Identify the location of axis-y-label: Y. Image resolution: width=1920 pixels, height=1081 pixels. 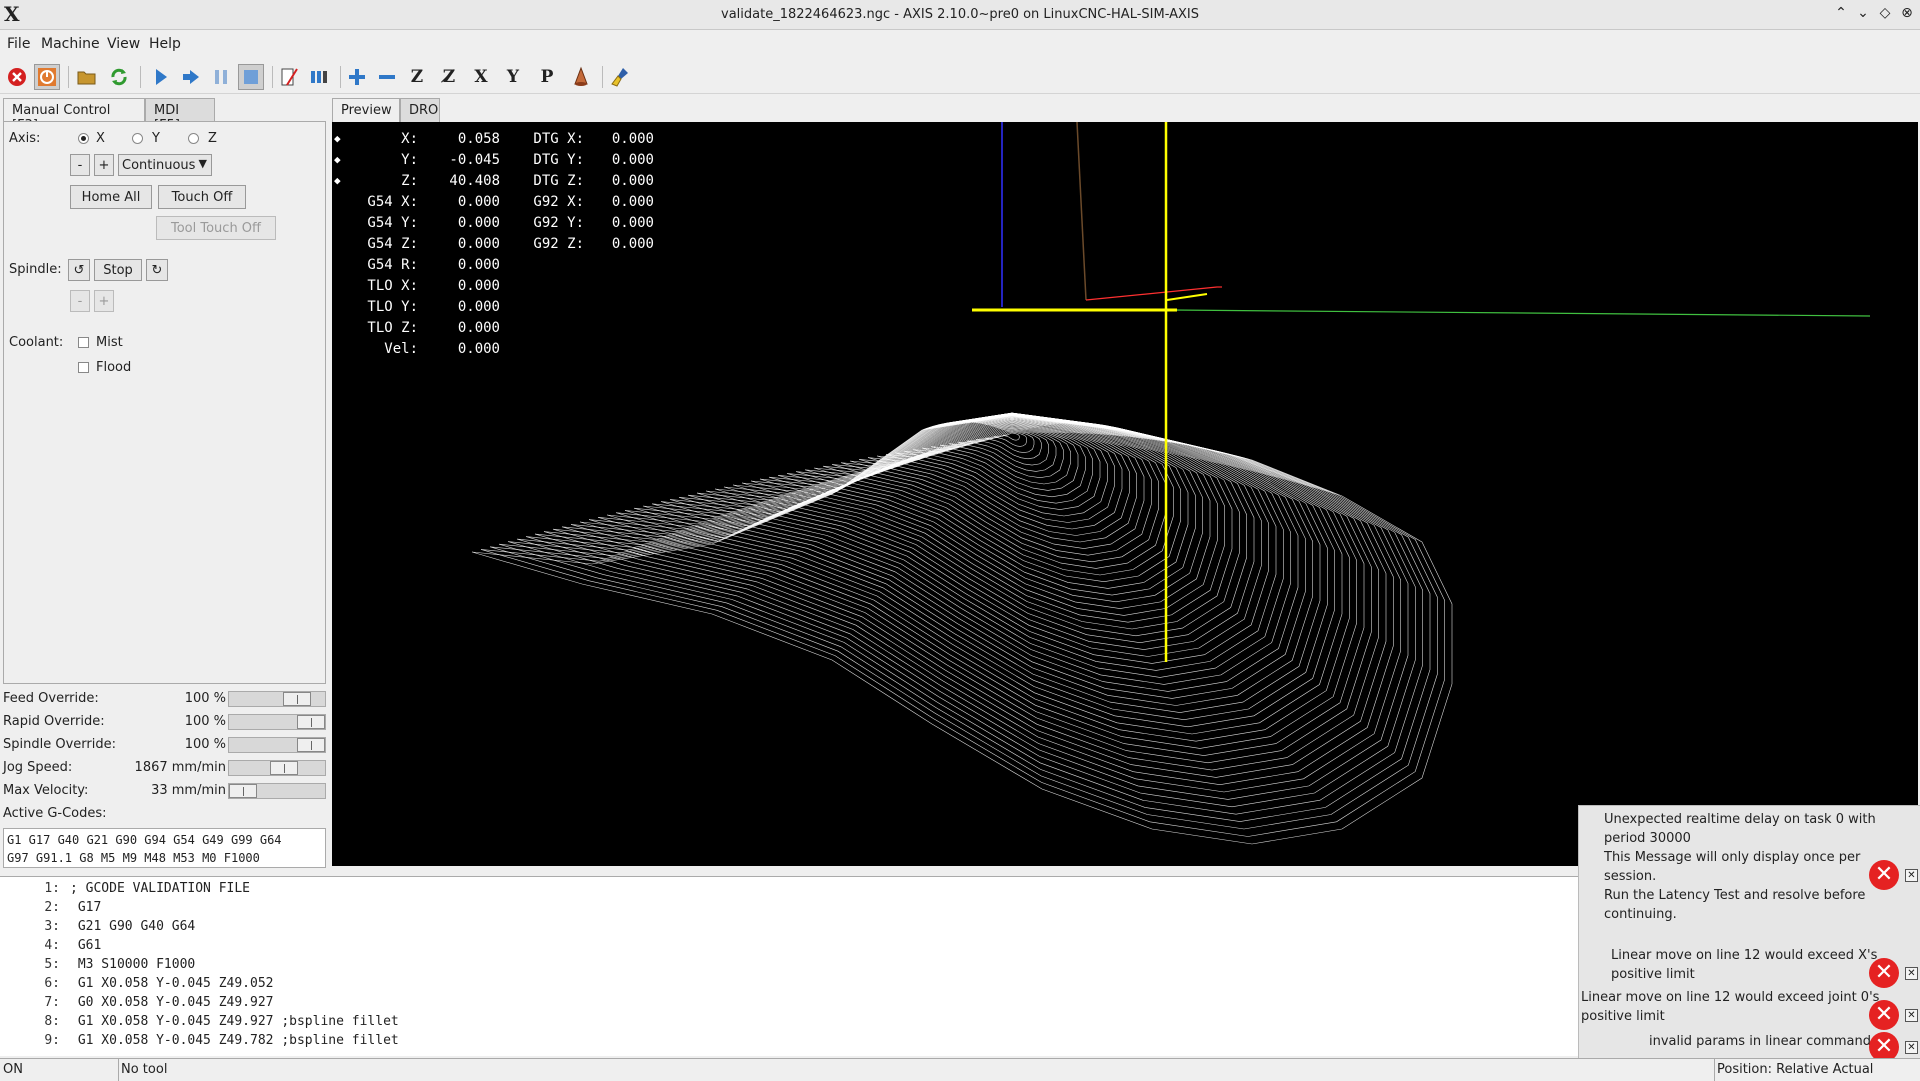
(156, 138).